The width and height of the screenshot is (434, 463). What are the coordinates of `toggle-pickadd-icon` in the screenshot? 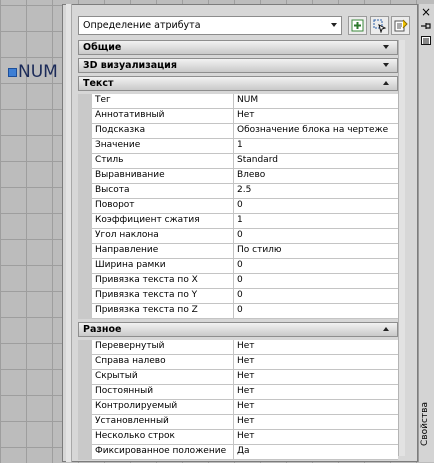 It's located at (357, 25).